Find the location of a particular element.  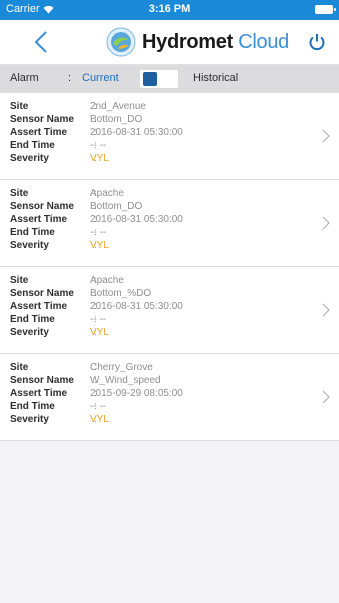

status-bar: Carrier 3:16 PM is located at coordinates (169, 10).